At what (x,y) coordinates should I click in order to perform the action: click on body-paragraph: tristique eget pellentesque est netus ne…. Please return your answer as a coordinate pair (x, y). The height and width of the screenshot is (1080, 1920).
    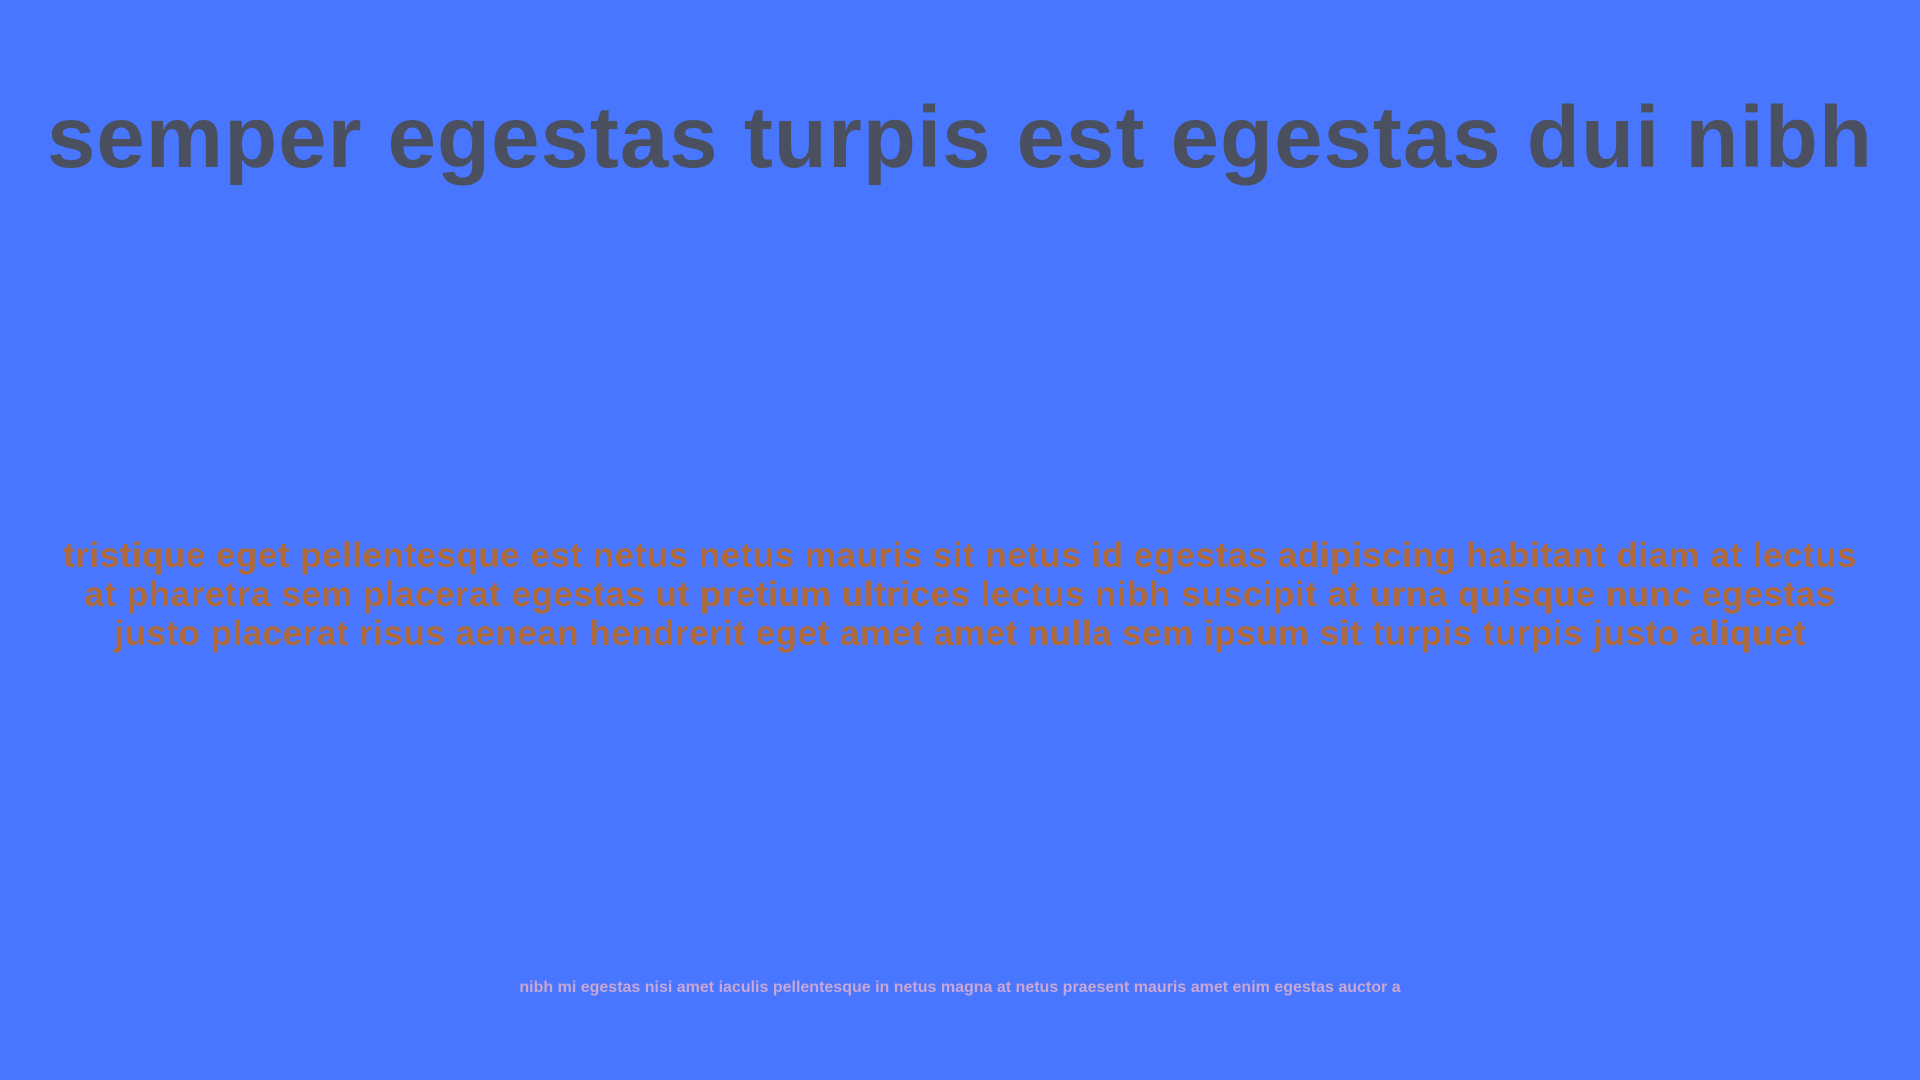
    Looking at the image, I should click on (960, 594).